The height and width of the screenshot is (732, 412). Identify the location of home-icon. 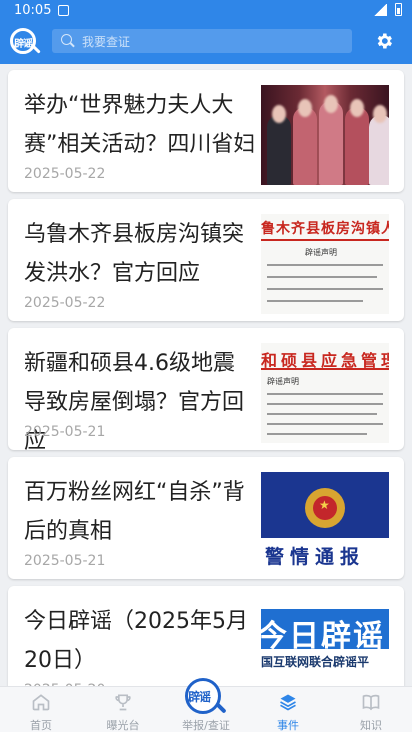
(41, 702).